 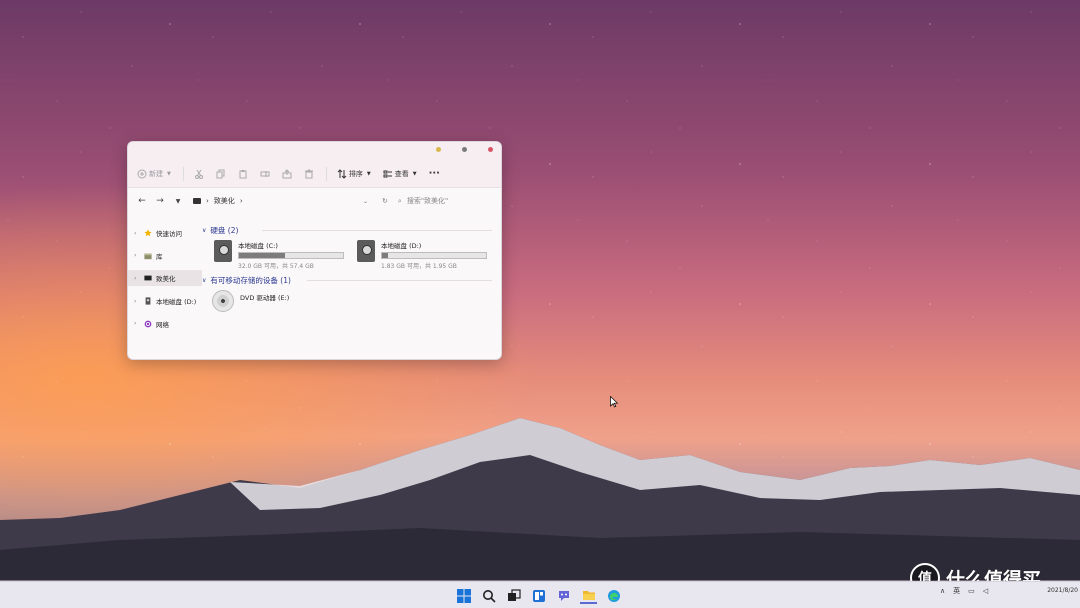 I want to click on sidebar-item-zhimeihua: › 致美化, so click(x=165, y=278).